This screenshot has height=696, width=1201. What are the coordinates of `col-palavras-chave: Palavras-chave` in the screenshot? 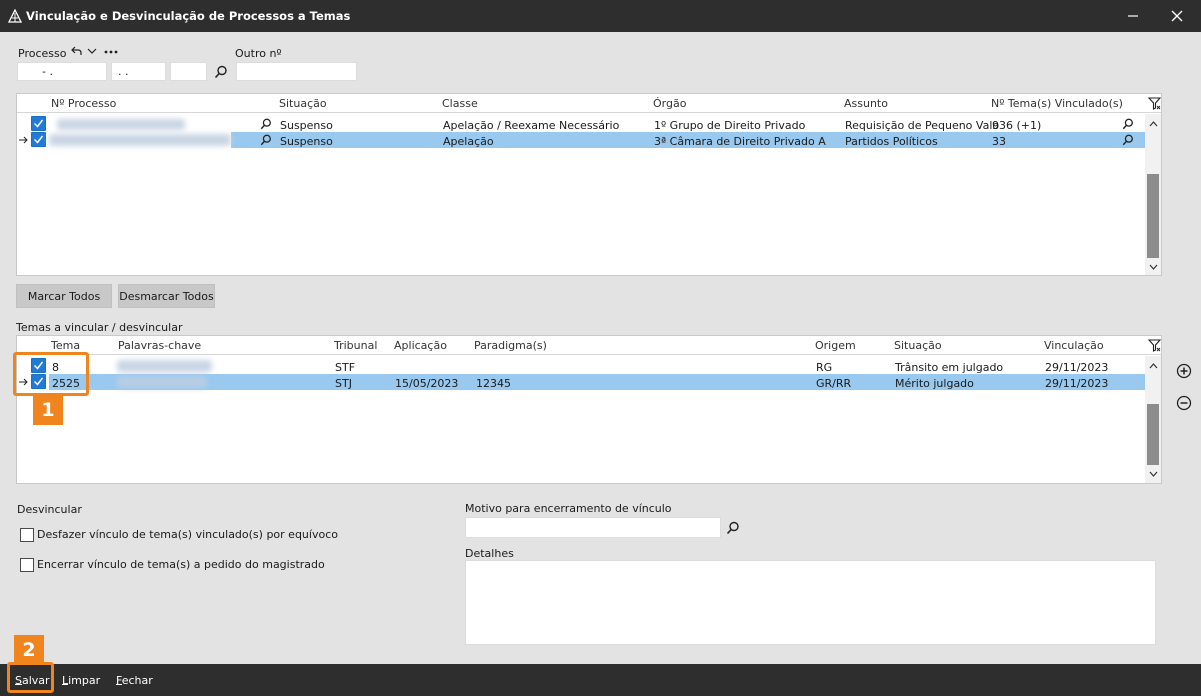 It's located at (159, 345).